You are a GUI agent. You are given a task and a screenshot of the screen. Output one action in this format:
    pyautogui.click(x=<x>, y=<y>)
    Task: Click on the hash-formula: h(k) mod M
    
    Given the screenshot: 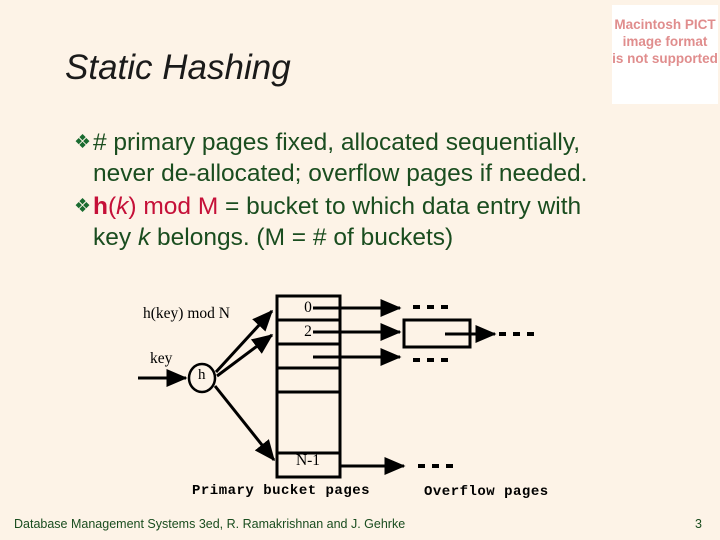 What is the action you would take?
    pyautogui.click(x=155, y=206)
    